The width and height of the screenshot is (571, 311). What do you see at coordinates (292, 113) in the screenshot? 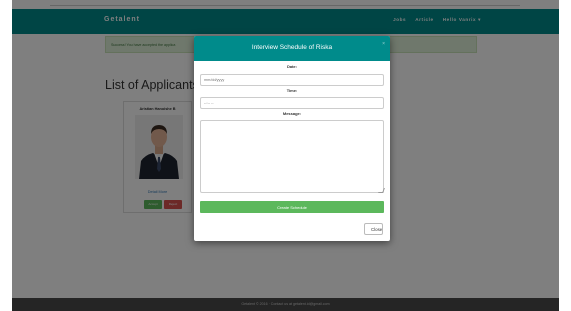
I see `message-label: Message:` at bounding box center [292, 113].